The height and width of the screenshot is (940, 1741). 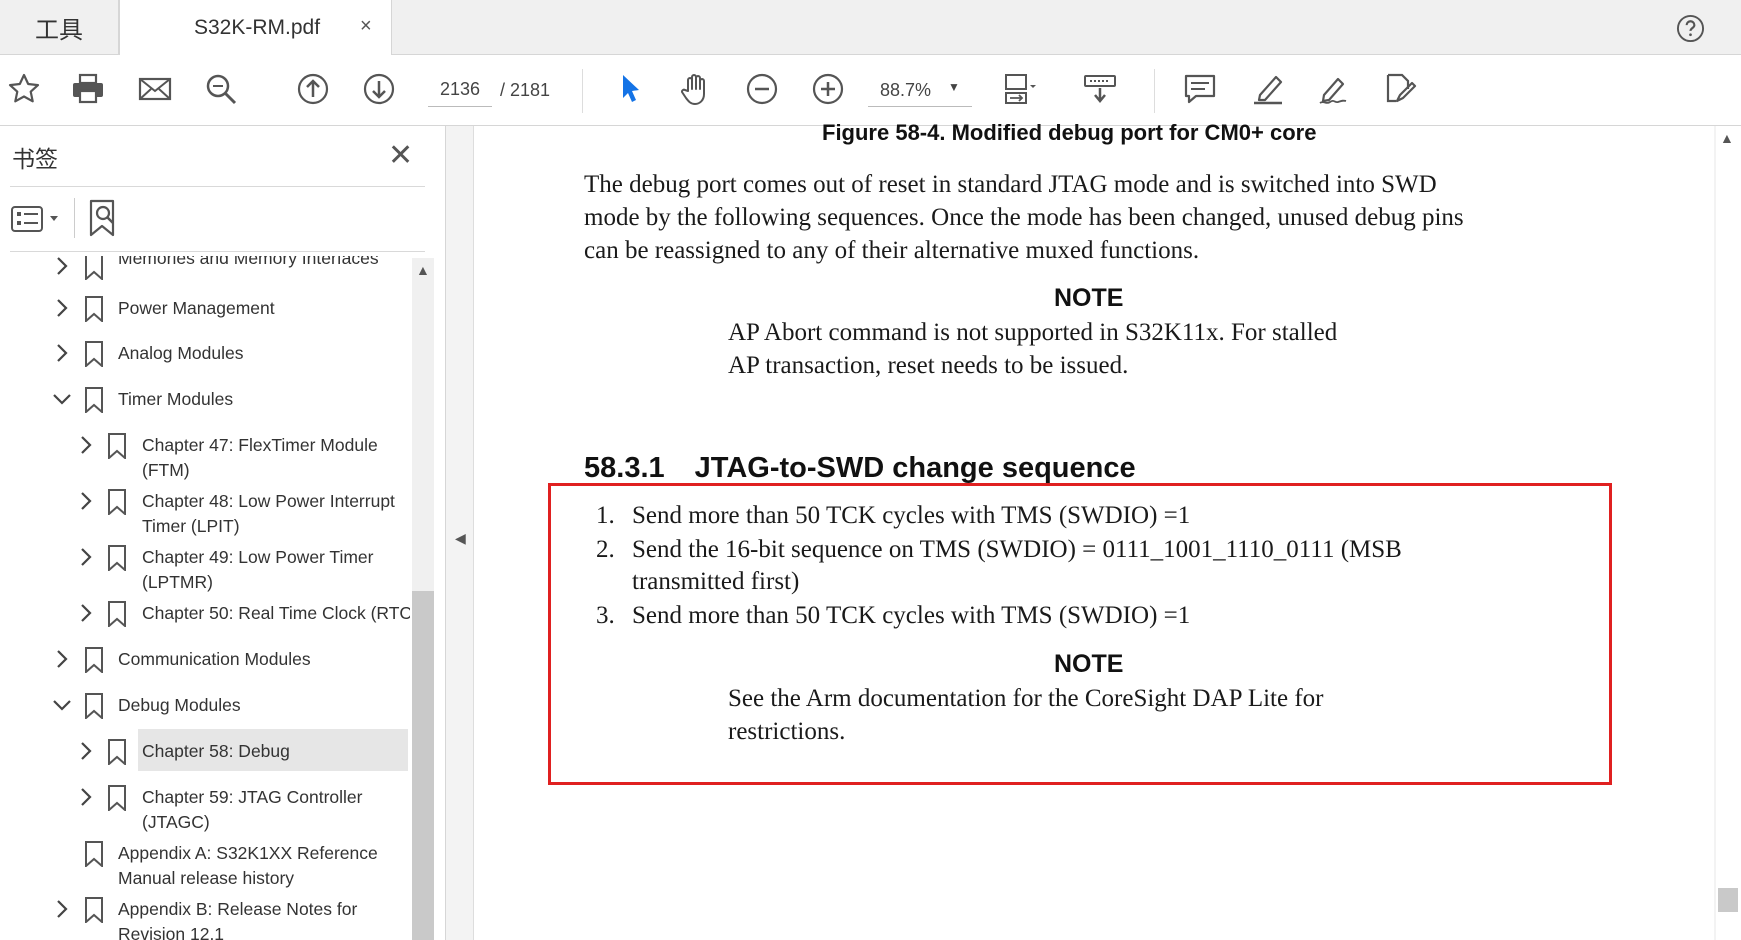 What do you see at coordinates (205, 361) in the screenshot?
I see `bookmark-item: Analog Modules` at bounding box center [205, 361].